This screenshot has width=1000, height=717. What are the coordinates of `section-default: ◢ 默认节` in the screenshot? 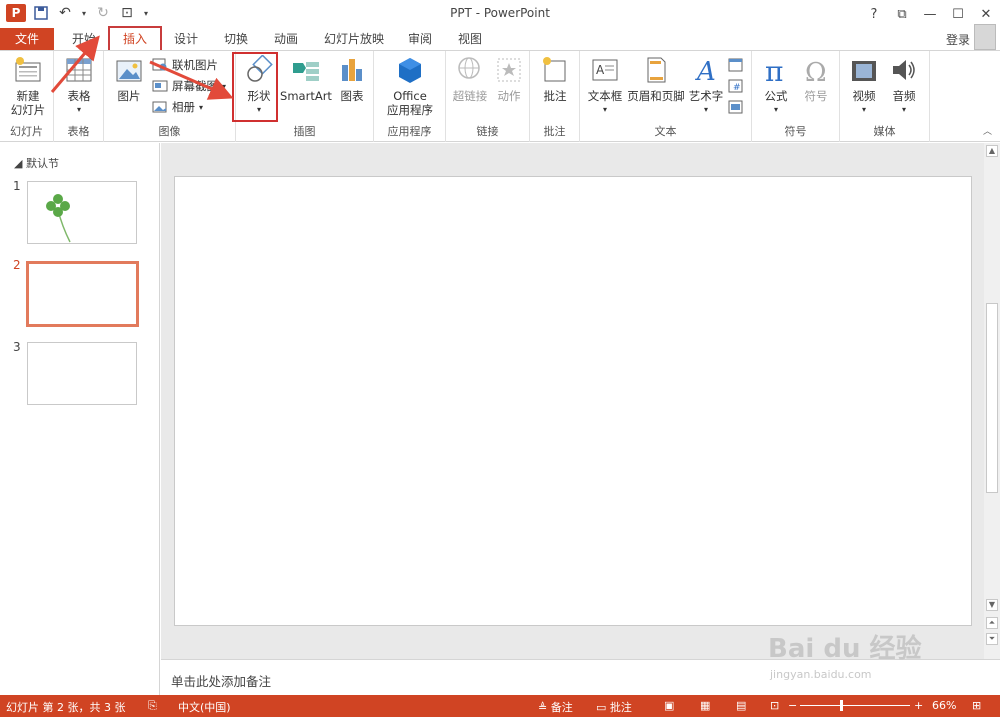 It's located at (36, 163).